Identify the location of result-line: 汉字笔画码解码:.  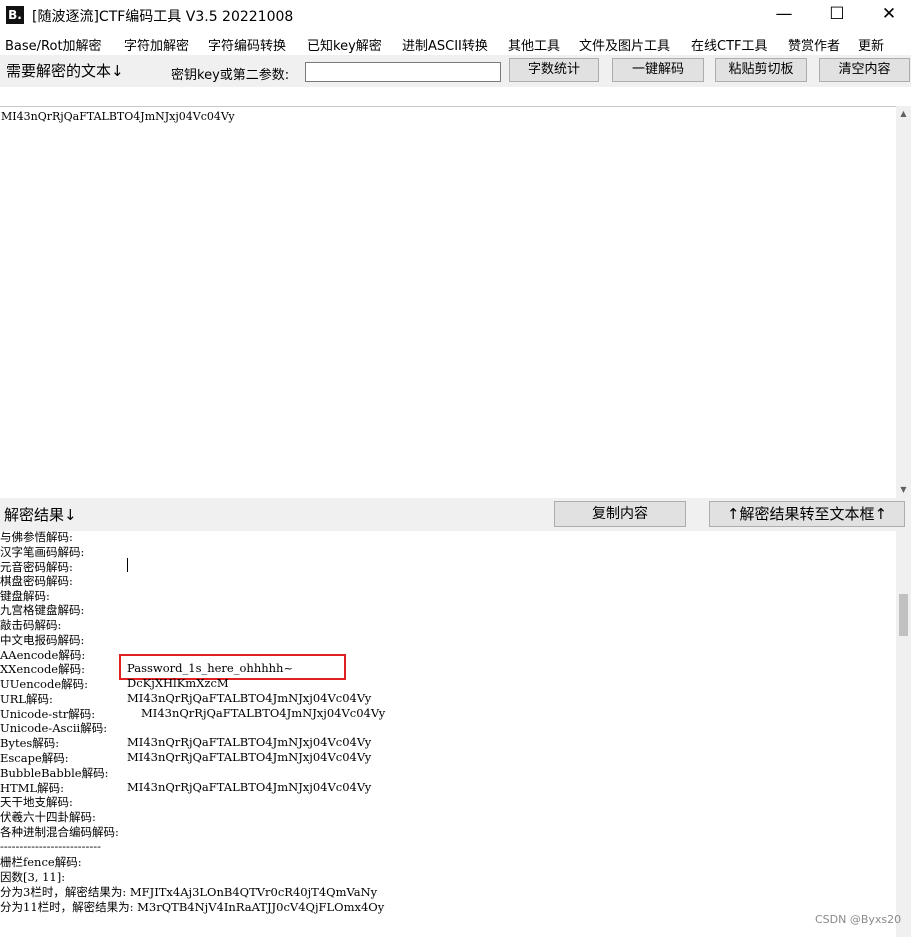
(42, 552).